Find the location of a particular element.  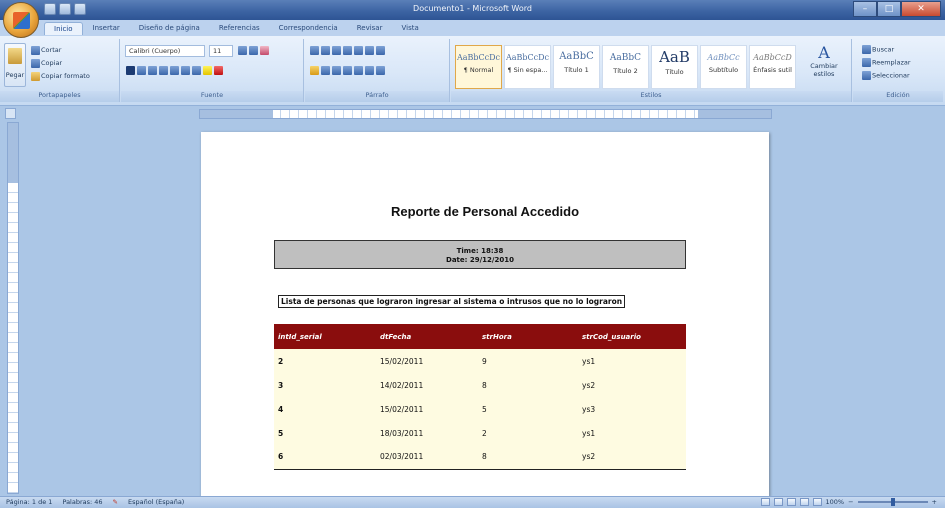

style-titulo-2: AaBbC Título 2 is located at coordinates (625, 67).